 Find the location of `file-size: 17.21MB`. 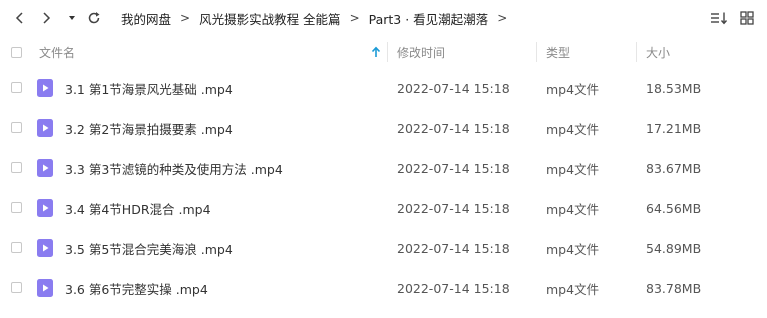

file-size: 17.21MB is located at coordinates (674, 128).